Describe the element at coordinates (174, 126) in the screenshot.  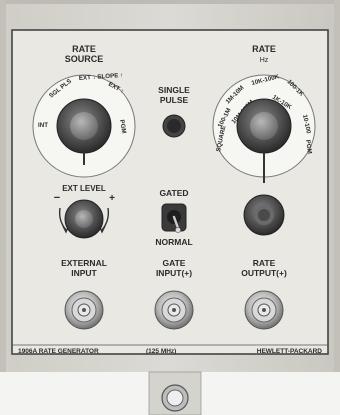
I see `single-pulse-button` at that location.